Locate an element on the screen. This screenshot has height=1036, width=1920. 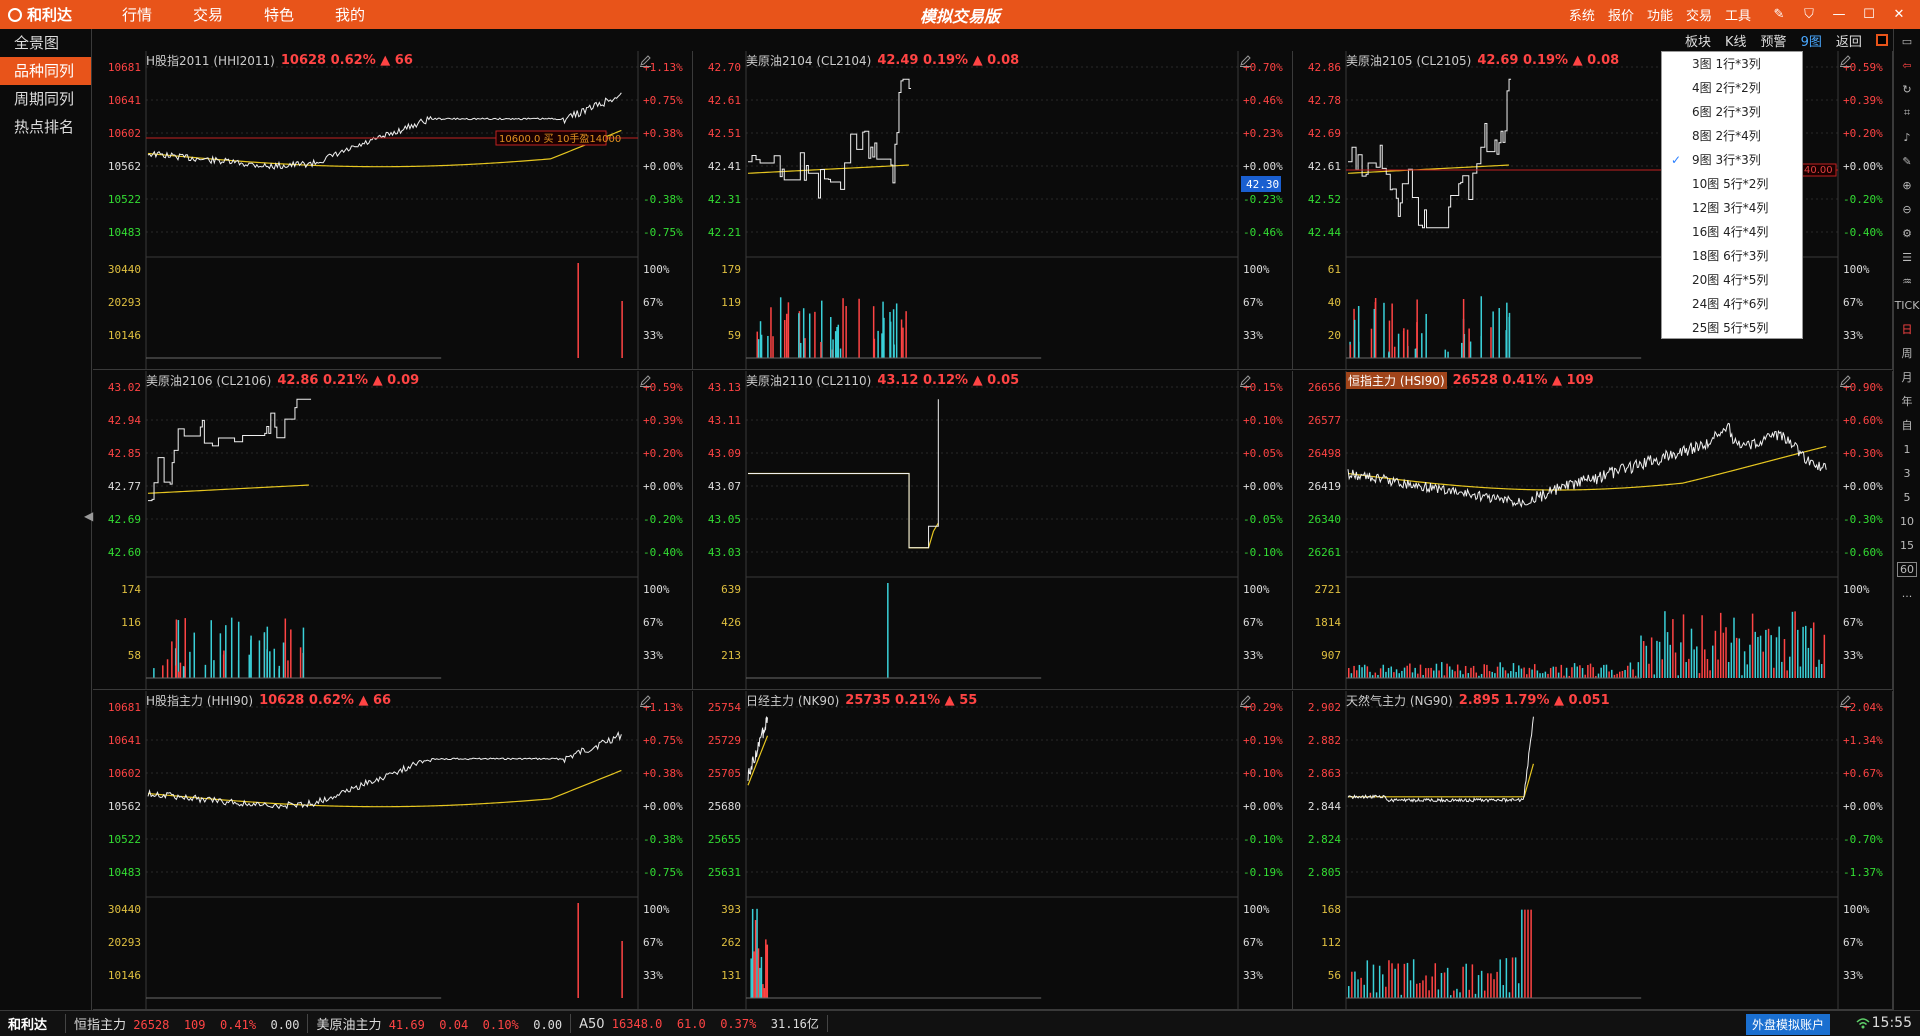
instrument-name: 美原油2104 (CL2104) is located at coordinates (808, 60).